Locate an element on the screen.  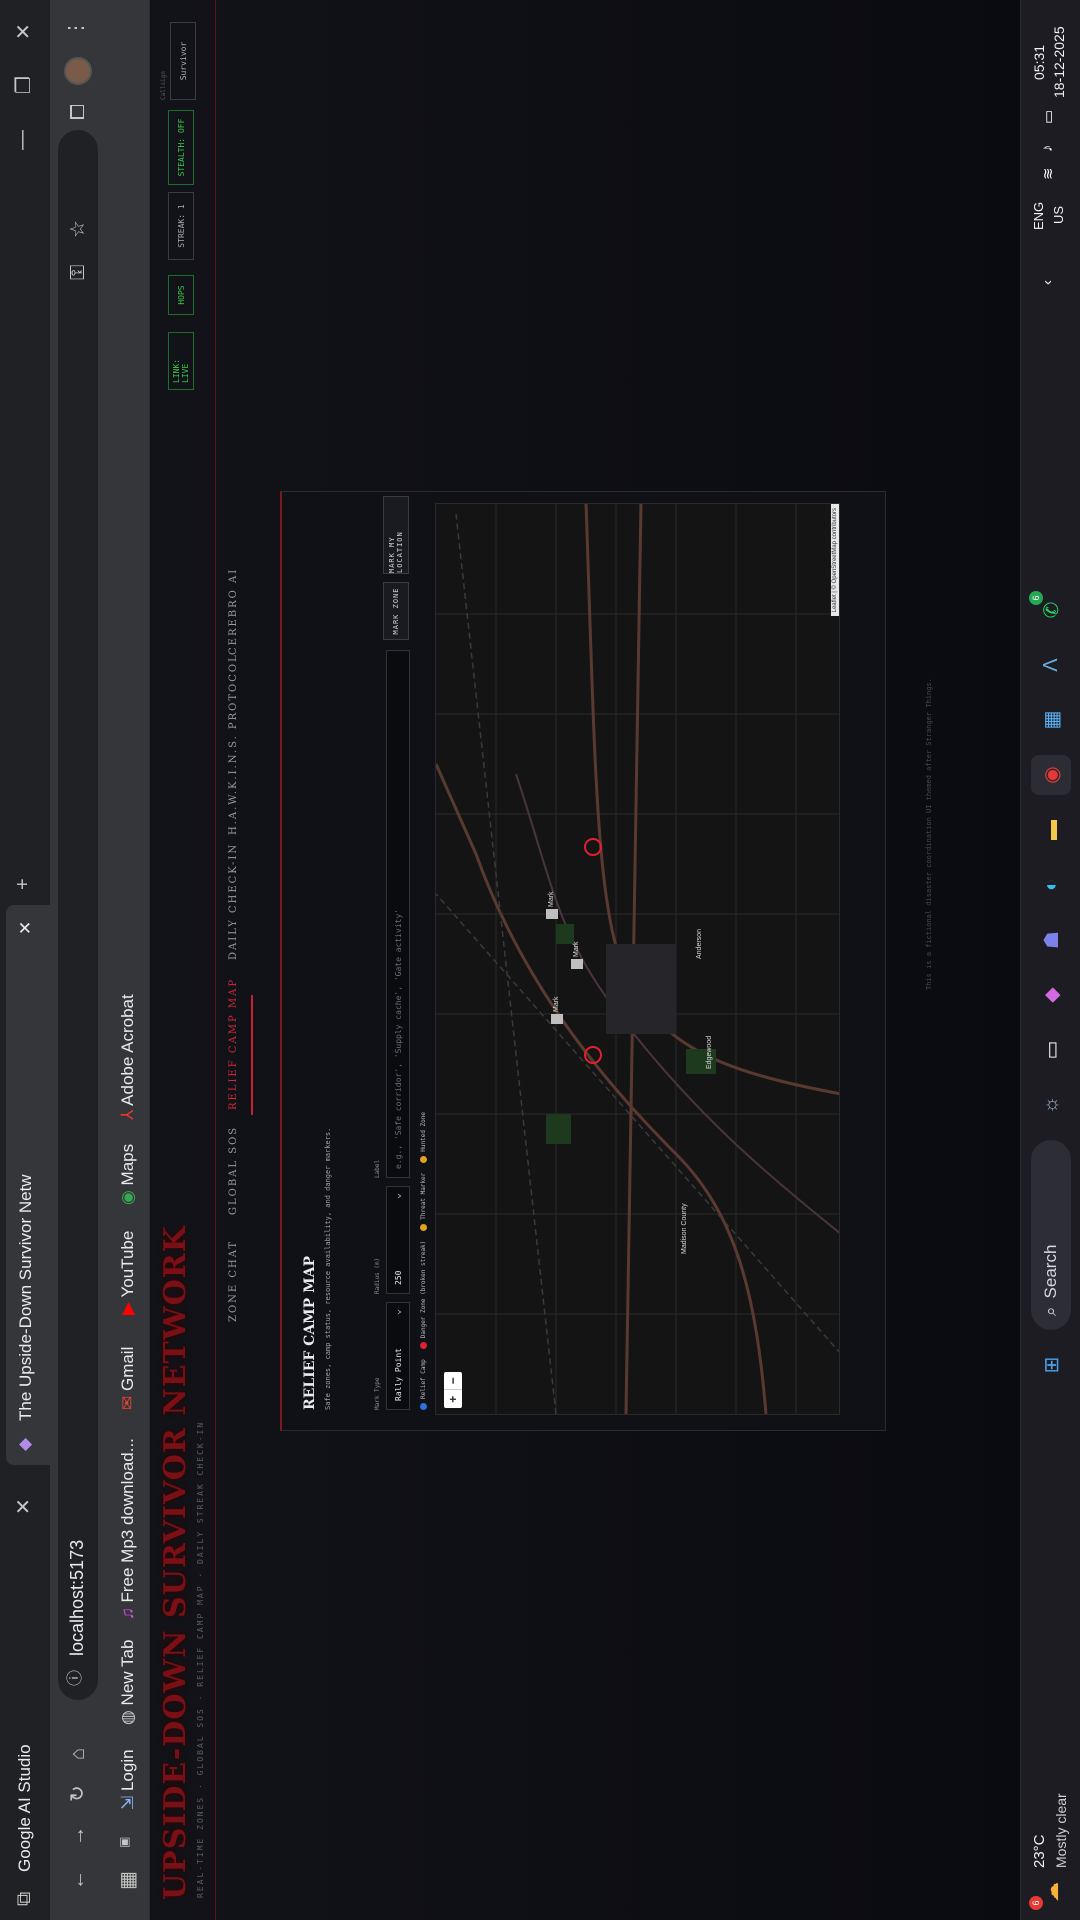
browser-toolbar: ← → ↻ ⌂ ⓘ localhost:5173 ⚿ ☆ ⧠ ⋮ is located at coordinates (78, 960).